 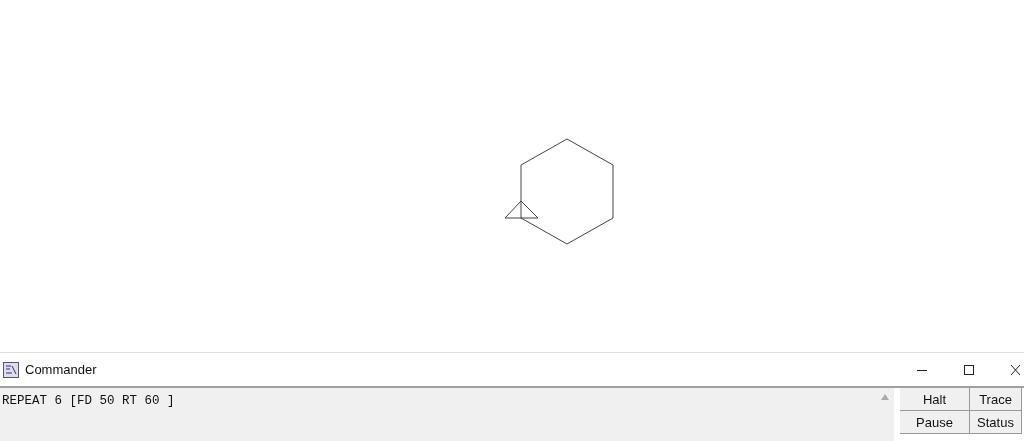 What do you see at coordinates (438, 414) in the screenshot?
I see `command-input: REPEAT 6 [FD 50 RT 60 ]` at bounding box center [438, 414].